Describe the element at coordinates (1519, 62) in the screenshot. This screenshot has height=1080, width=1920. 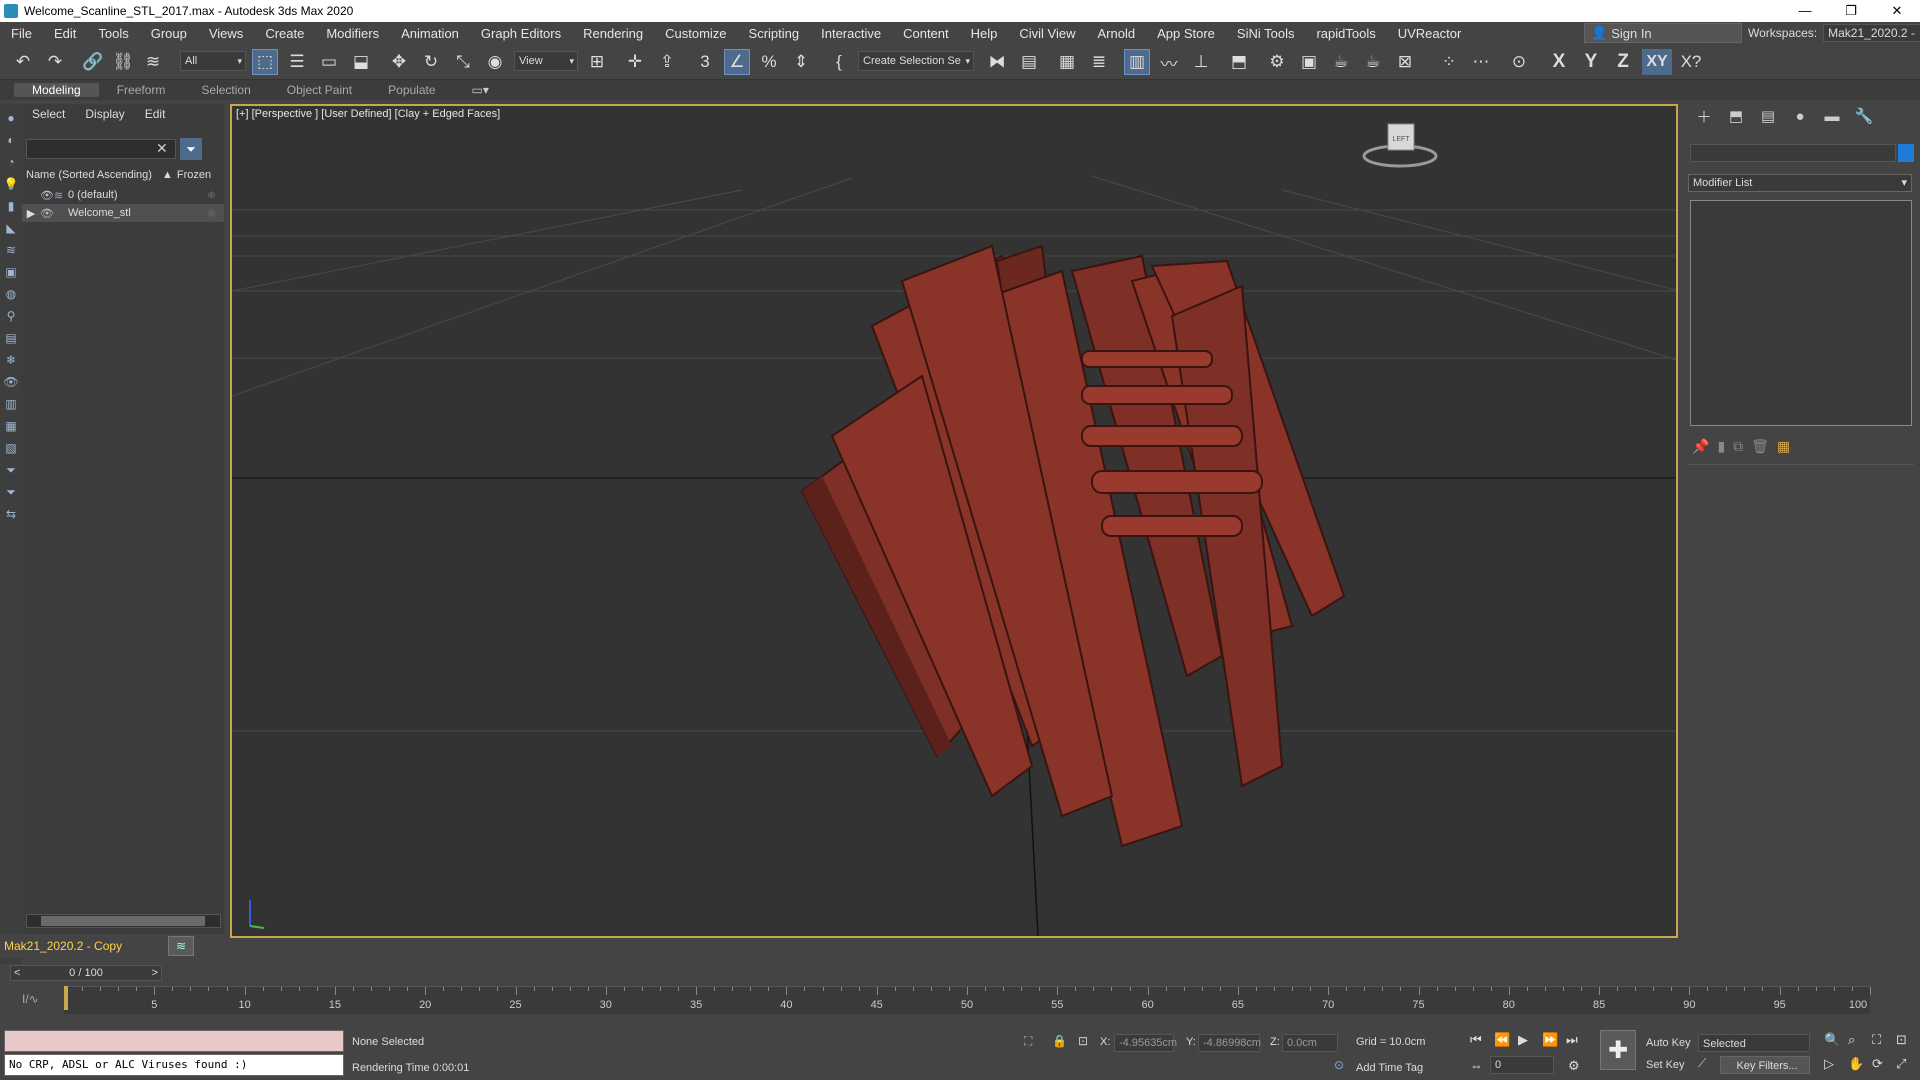
I see `dummy-helper-icon: ⊙` at that location.